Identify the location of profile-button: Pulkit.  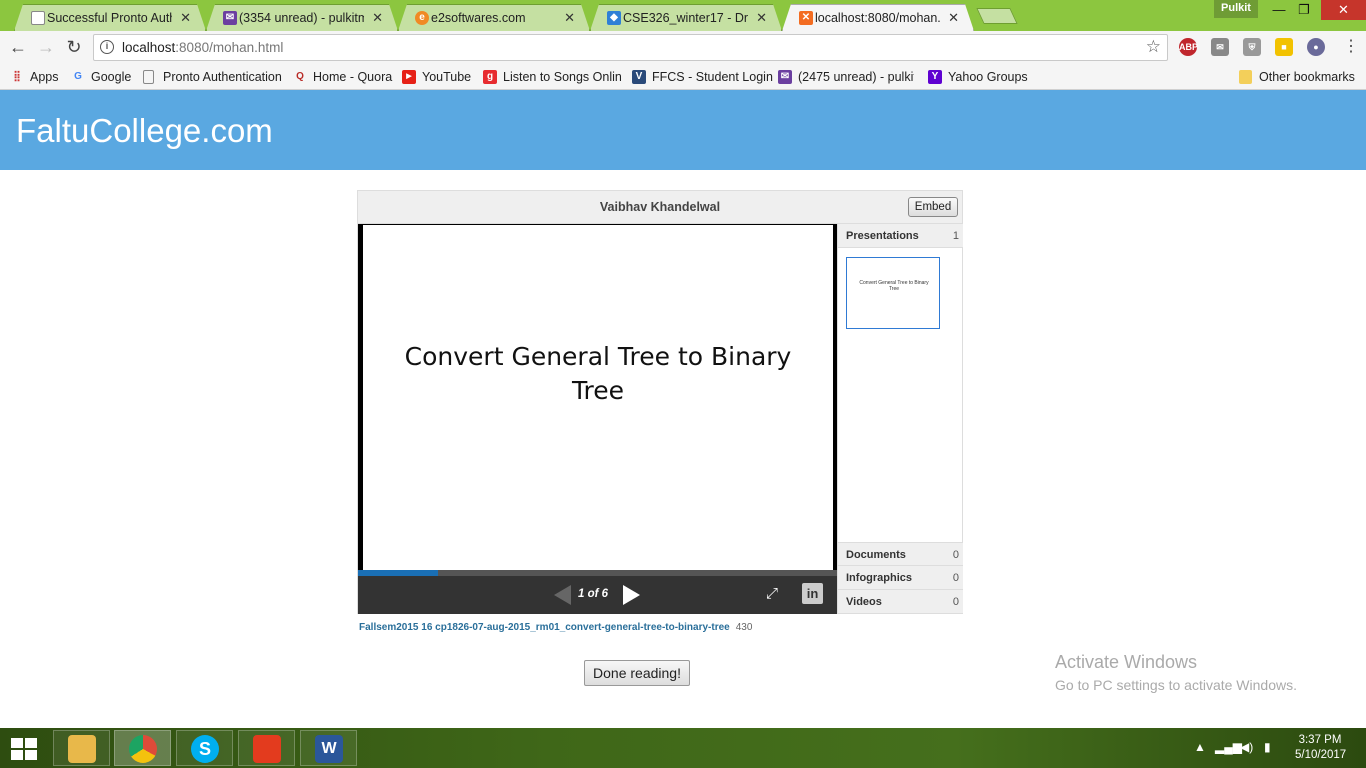
(1236, 9).